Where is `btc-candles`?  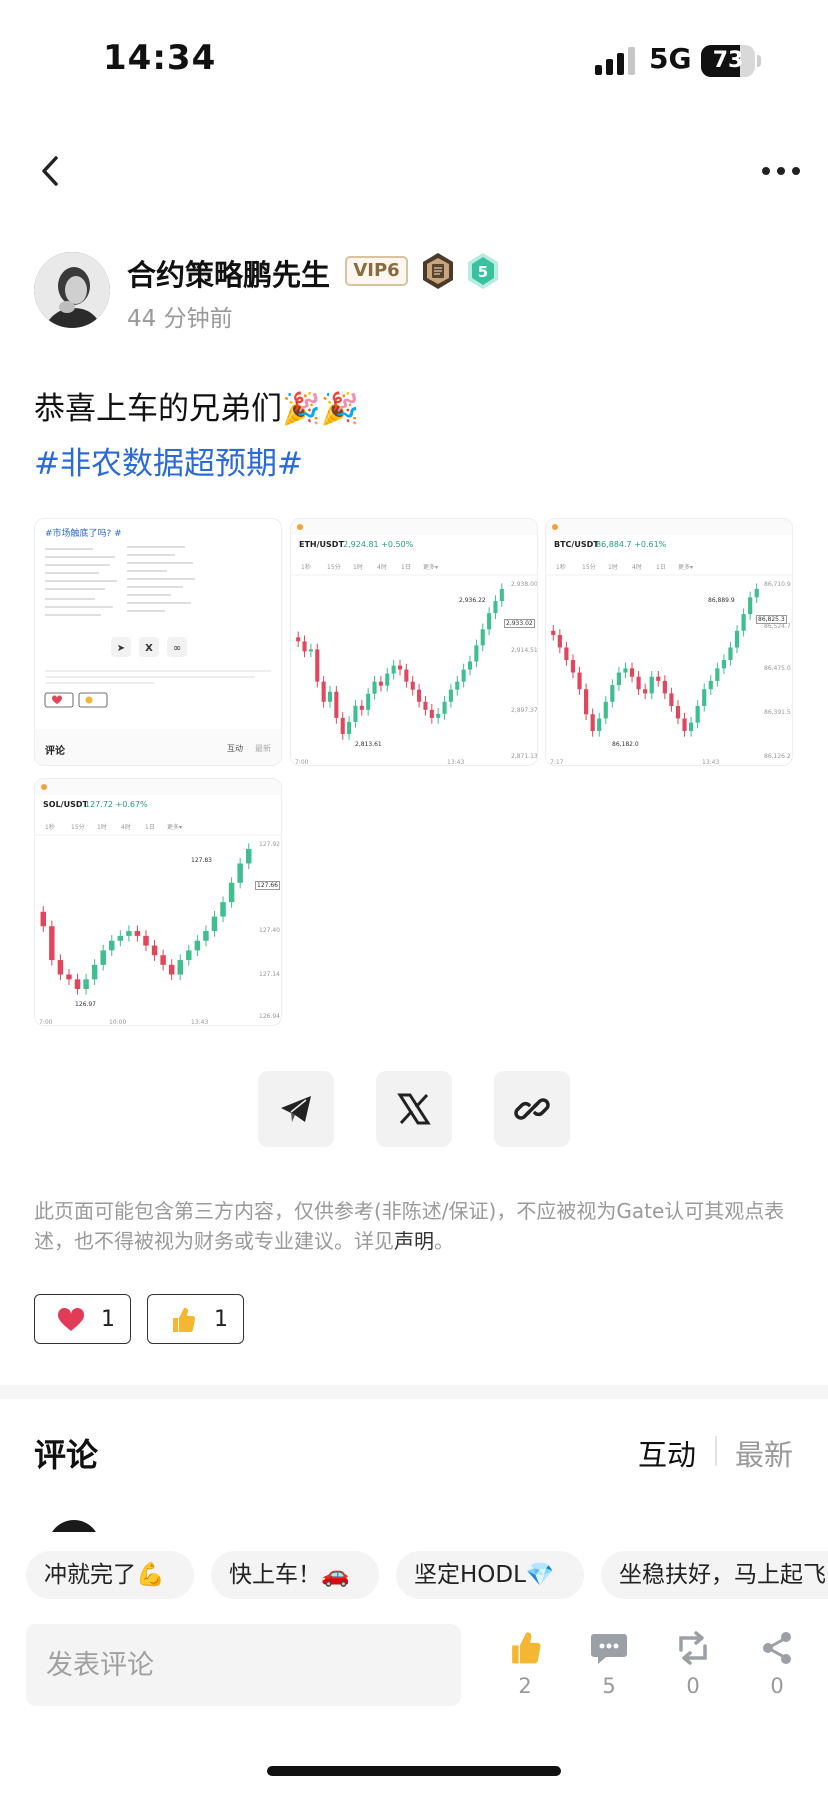
btc-candles is located at coordinates (669, 628).